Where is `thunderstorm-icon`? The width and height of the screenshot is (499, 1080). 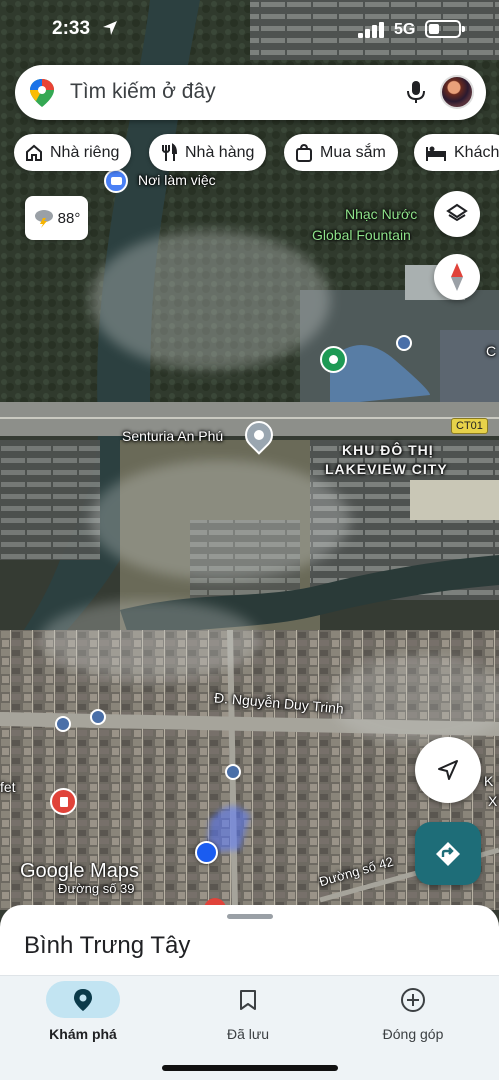 thunderstorm-icon is located at coordinates (43, 219).